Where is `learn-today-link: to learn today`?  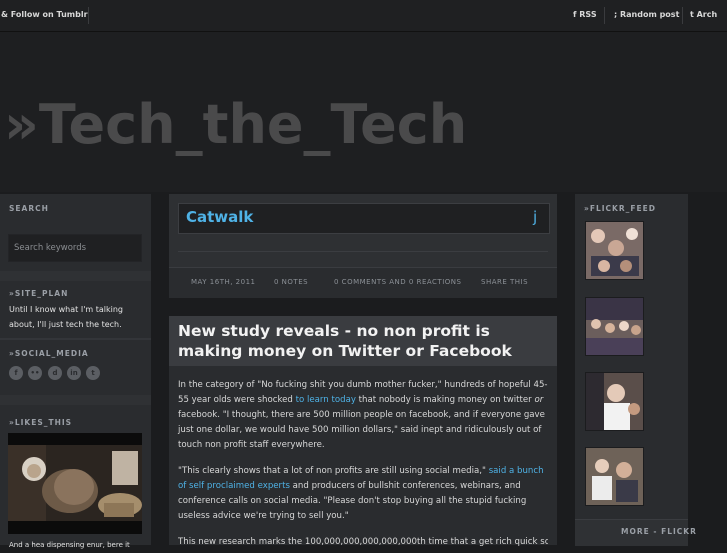
learn-today-link: to learn today is located at coordinates (326, 400).